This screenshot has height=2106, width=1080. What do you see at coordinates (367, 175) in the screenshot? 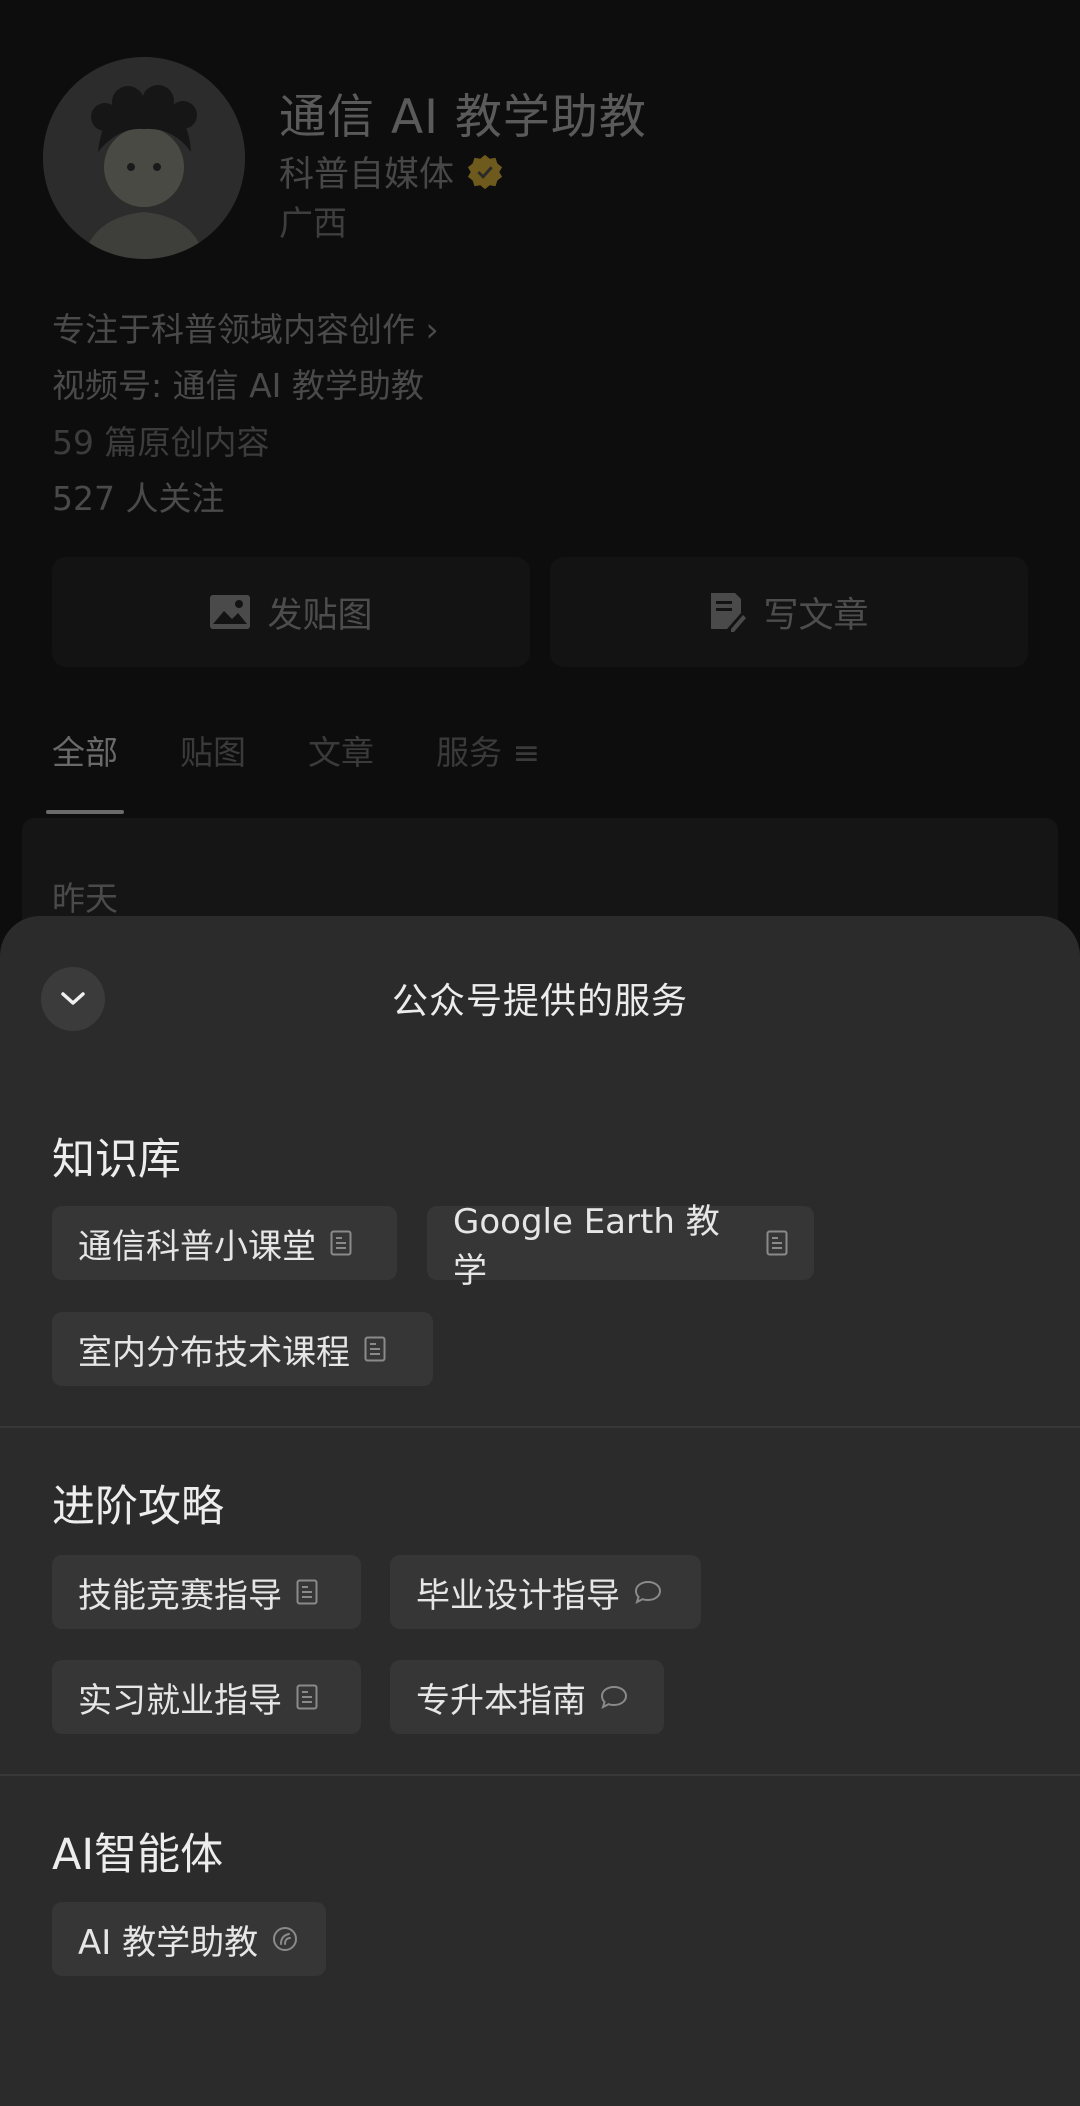
I see `account-type-label: 科普自媒体` at bounding box center [367, 175].